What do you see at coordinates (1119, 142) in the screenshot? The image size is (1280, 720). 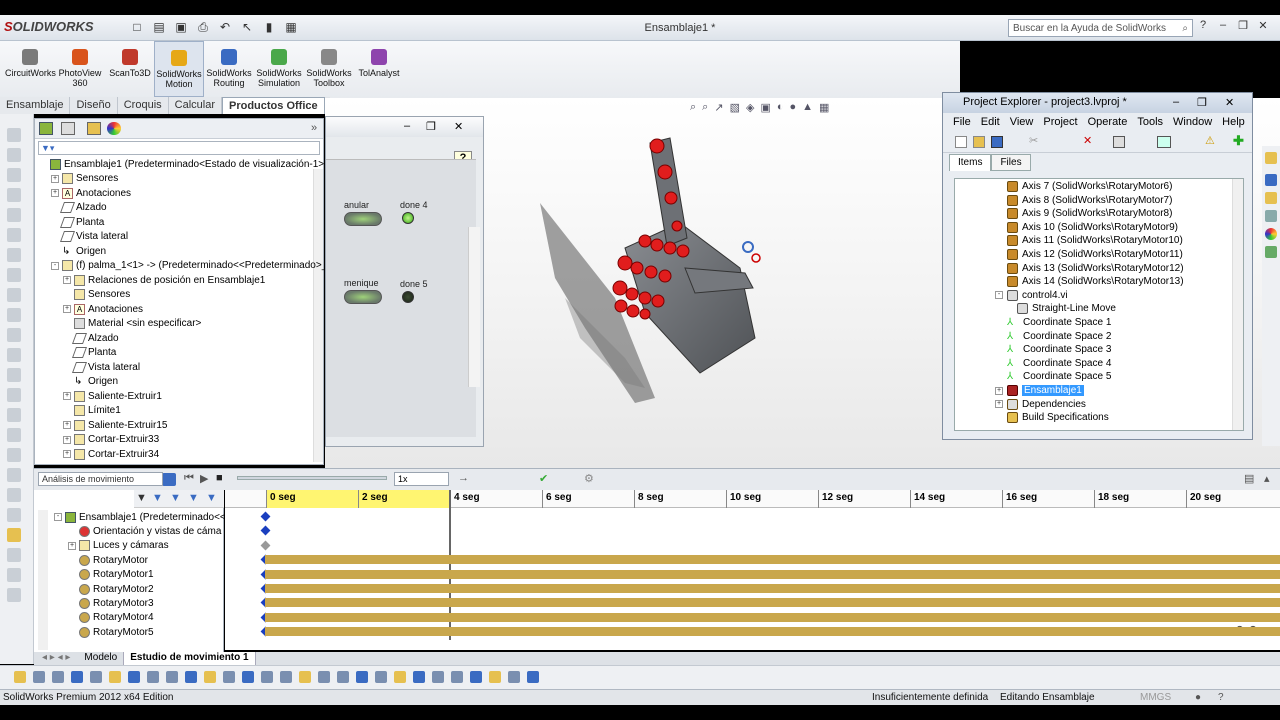 I see `build-icon` at bounding box center [1119, 142].